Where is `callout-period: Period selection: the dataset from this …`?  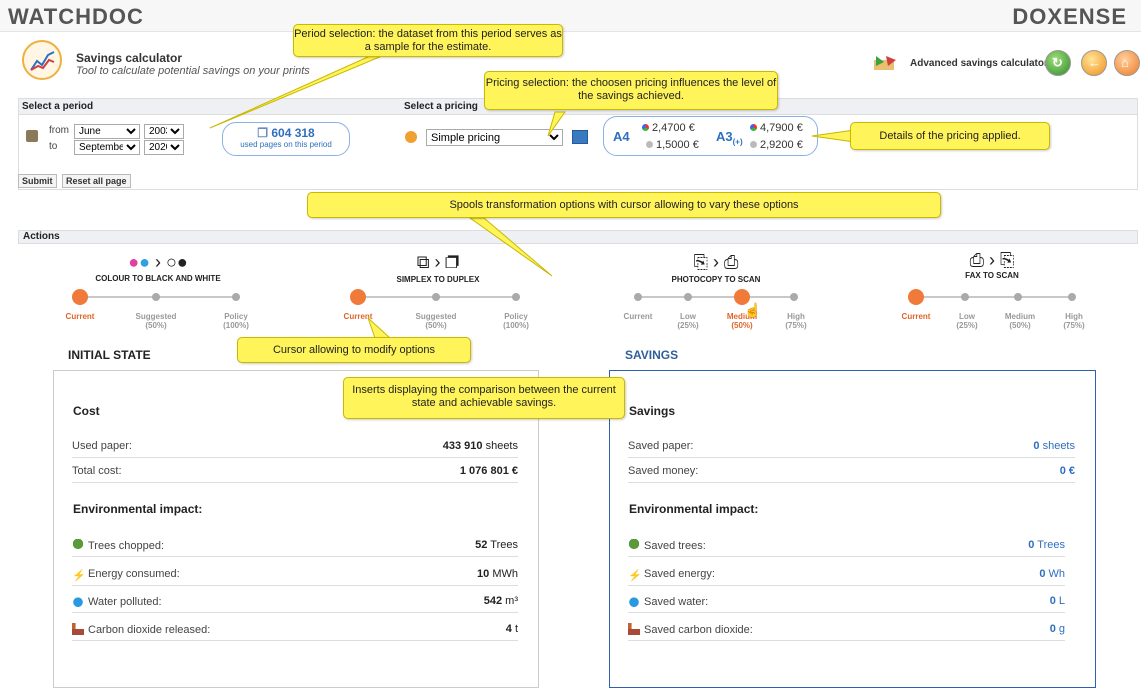 callout-period: Period selection: the dataset from this … is located at coordinates (428, 40).